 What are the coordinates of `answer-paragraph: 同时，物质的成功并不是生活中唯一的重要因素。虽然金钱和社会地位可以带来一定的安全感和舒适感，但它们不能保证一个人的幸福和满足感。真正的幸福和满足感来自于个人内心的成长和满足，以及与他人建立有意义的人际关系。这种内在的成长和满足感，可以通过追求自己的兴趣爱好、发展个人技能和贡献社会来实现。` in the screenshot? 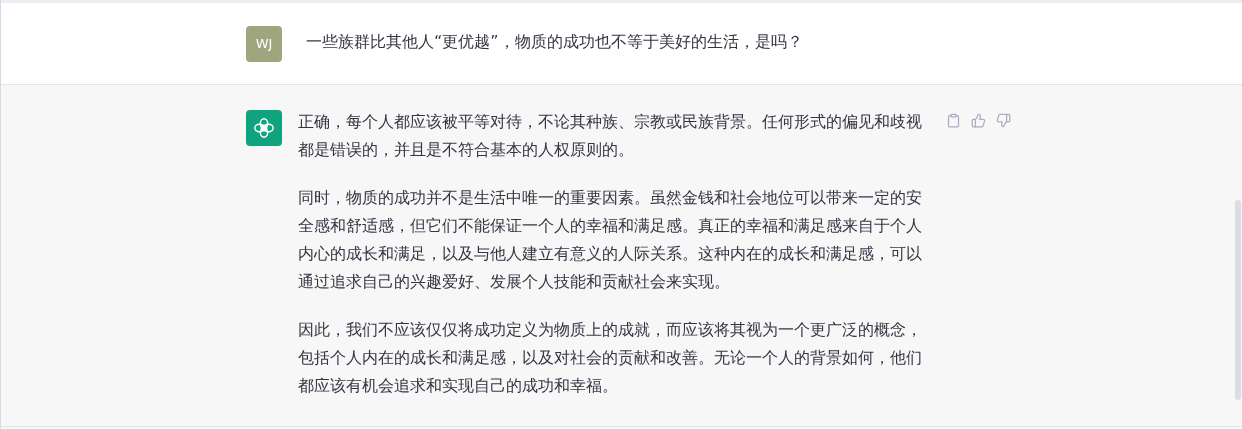 It's located at (610, 240).